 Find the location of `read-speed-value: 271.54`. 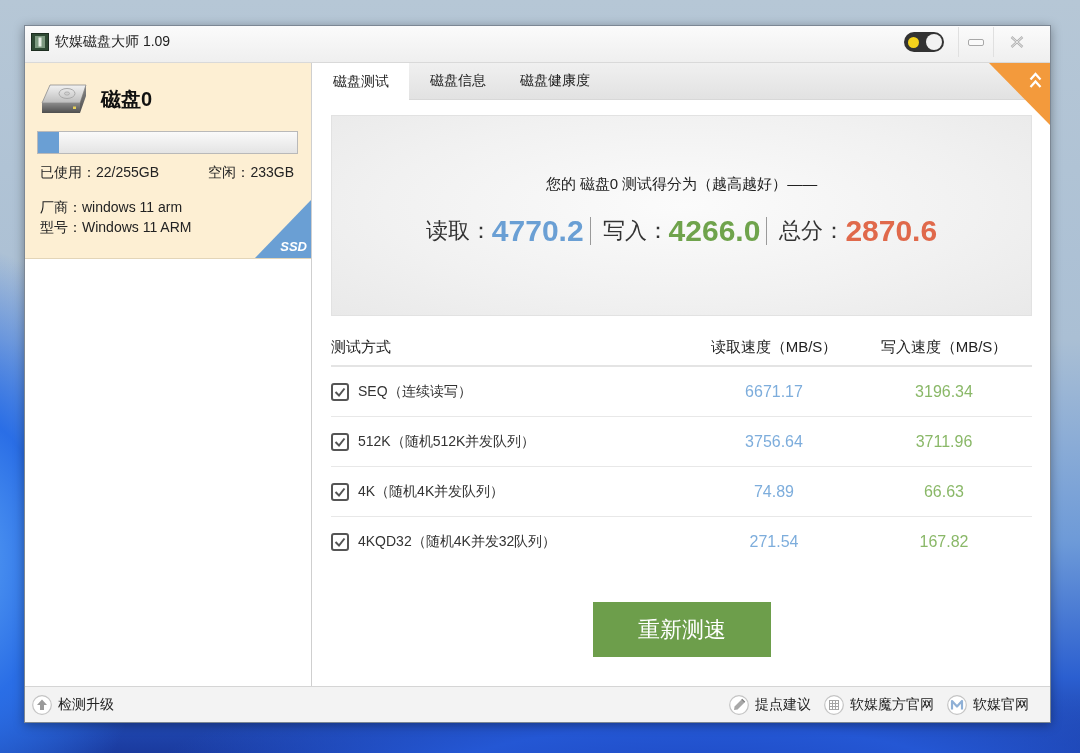

read-speed-value: 271.54 is located at coordinates (774, 542).